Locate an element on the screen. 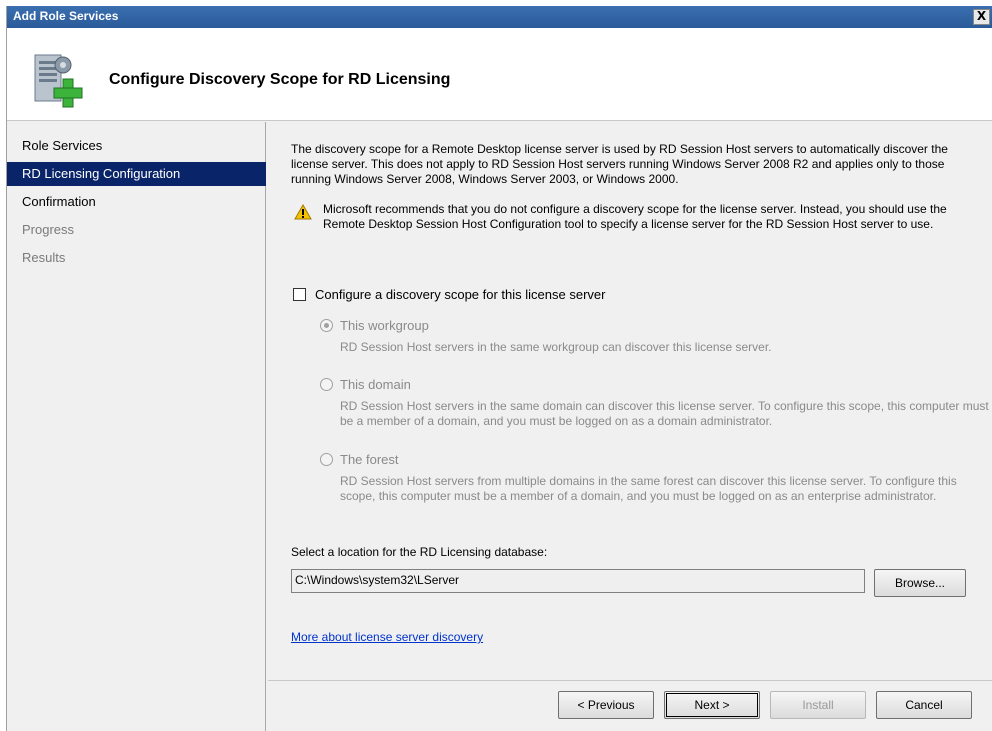  option-label: This domain is located at coordinates (375, 384).